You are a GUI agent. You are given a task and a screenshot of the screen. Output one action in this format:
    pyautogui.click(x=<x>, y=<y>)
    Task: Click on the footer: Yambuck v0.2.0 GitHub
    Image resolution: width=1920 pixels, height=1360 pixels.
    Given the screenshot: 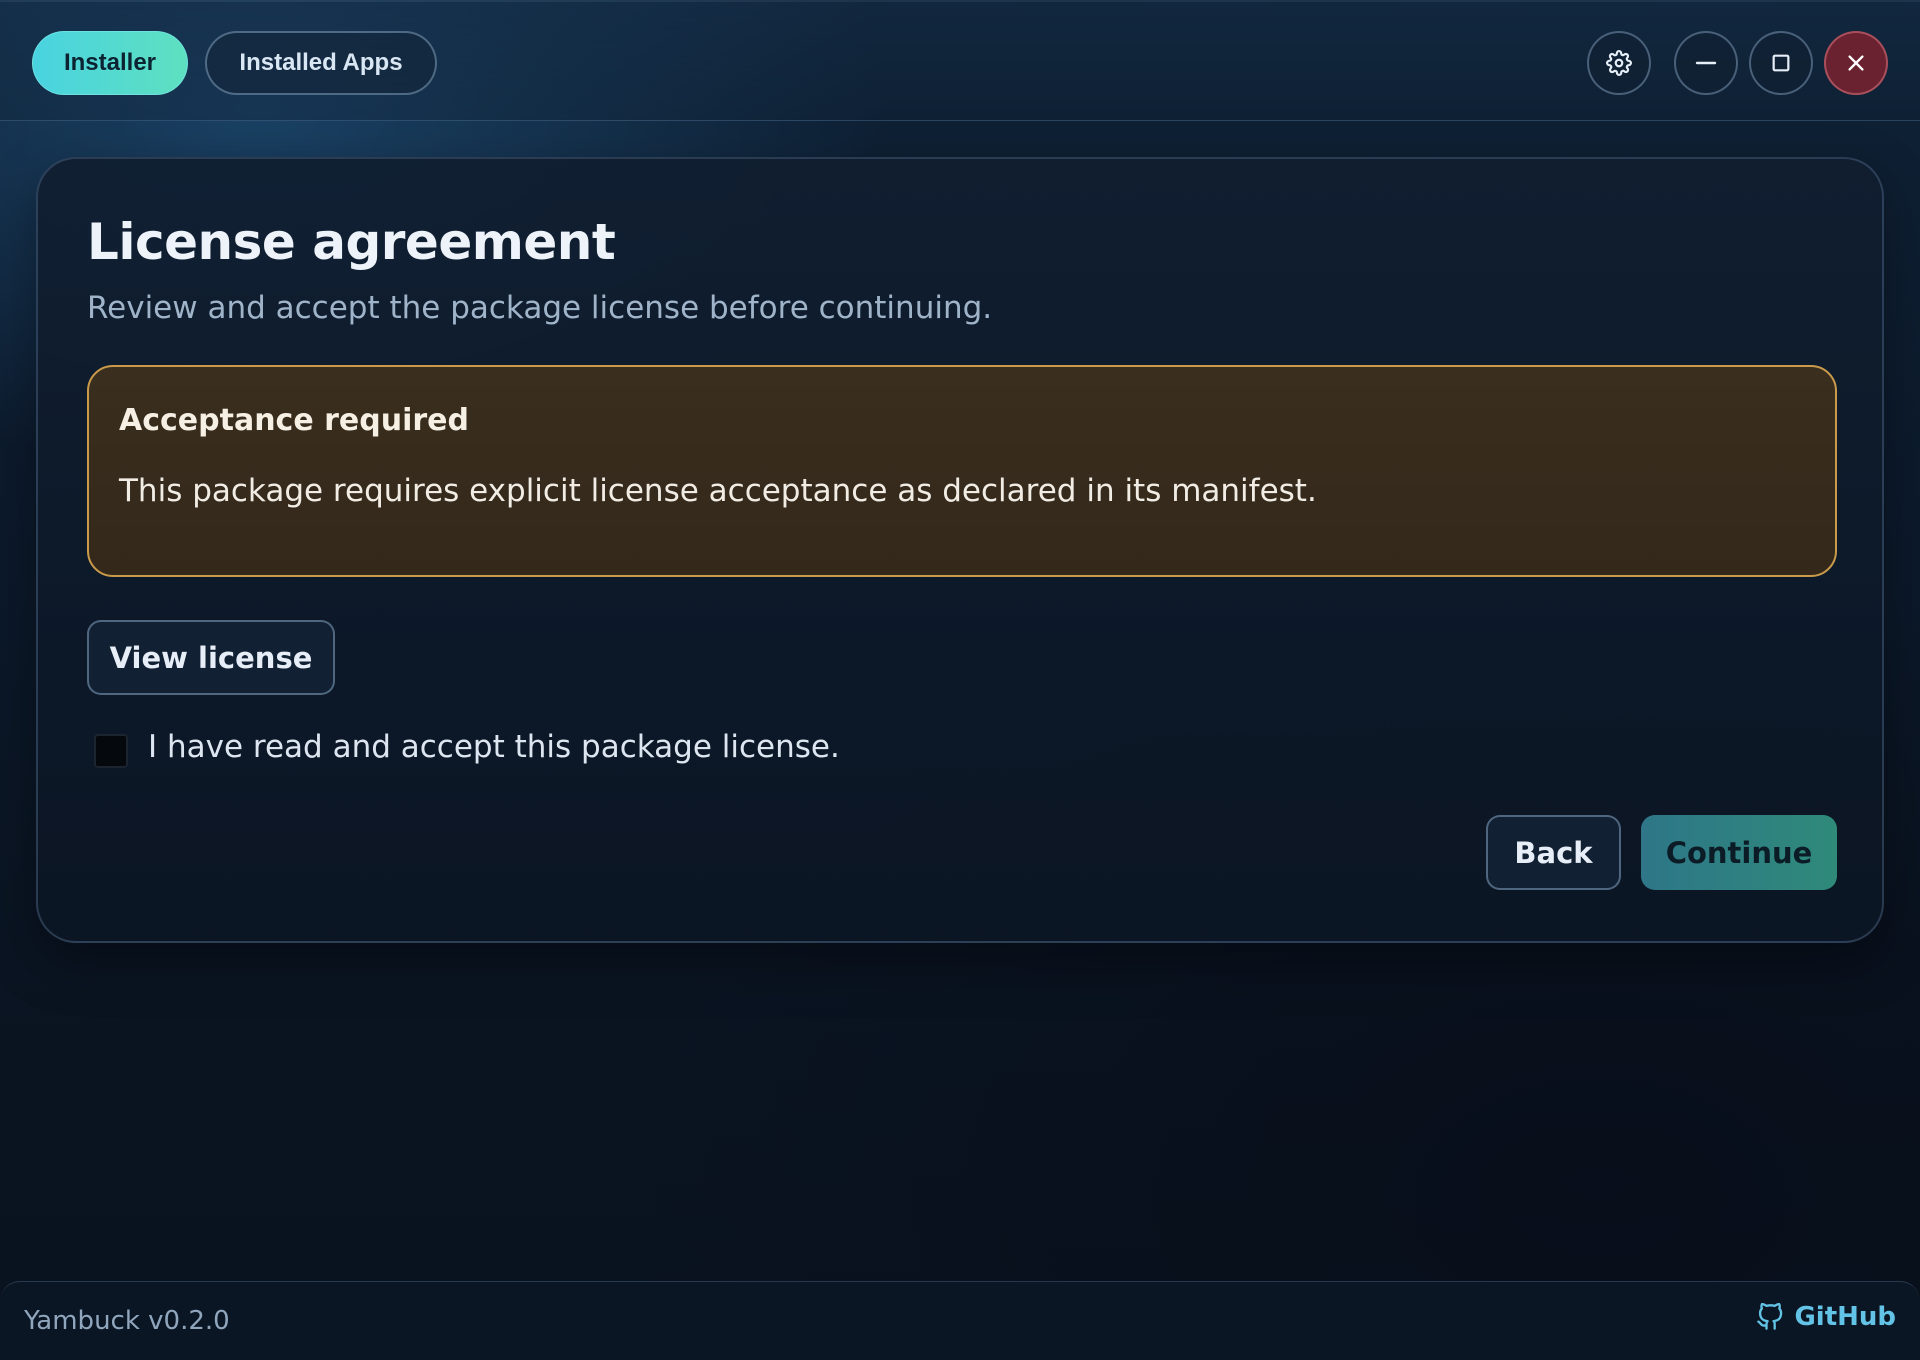 What is the action you would take?
    pyautogui.click(x=960, y=1320)
    